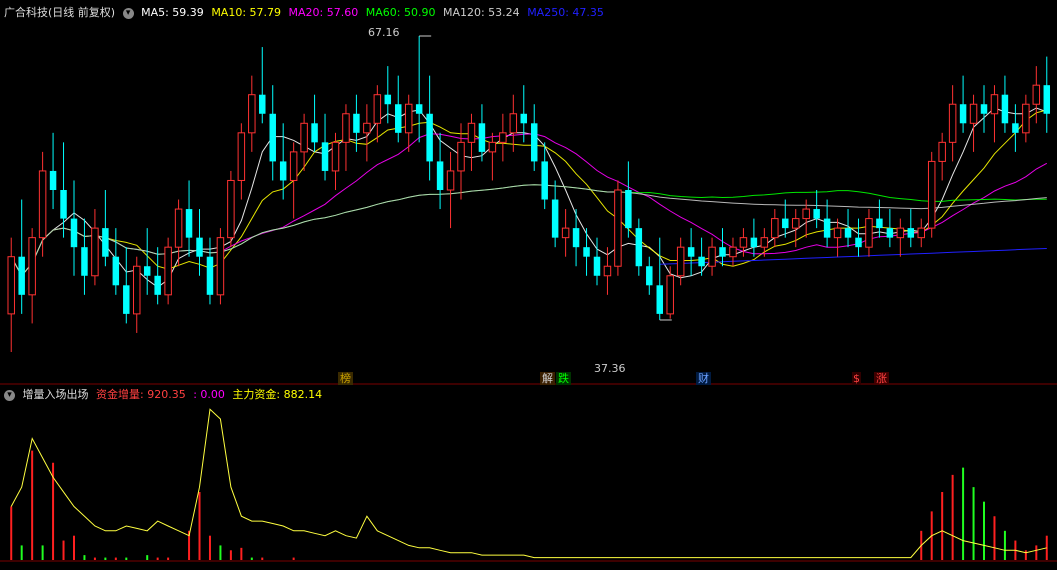 The image size is (1057, 570). Describe the element at coordinates (565, 12) in the screenshot. I see `ma250-label: MA250: 47.35` at that location.